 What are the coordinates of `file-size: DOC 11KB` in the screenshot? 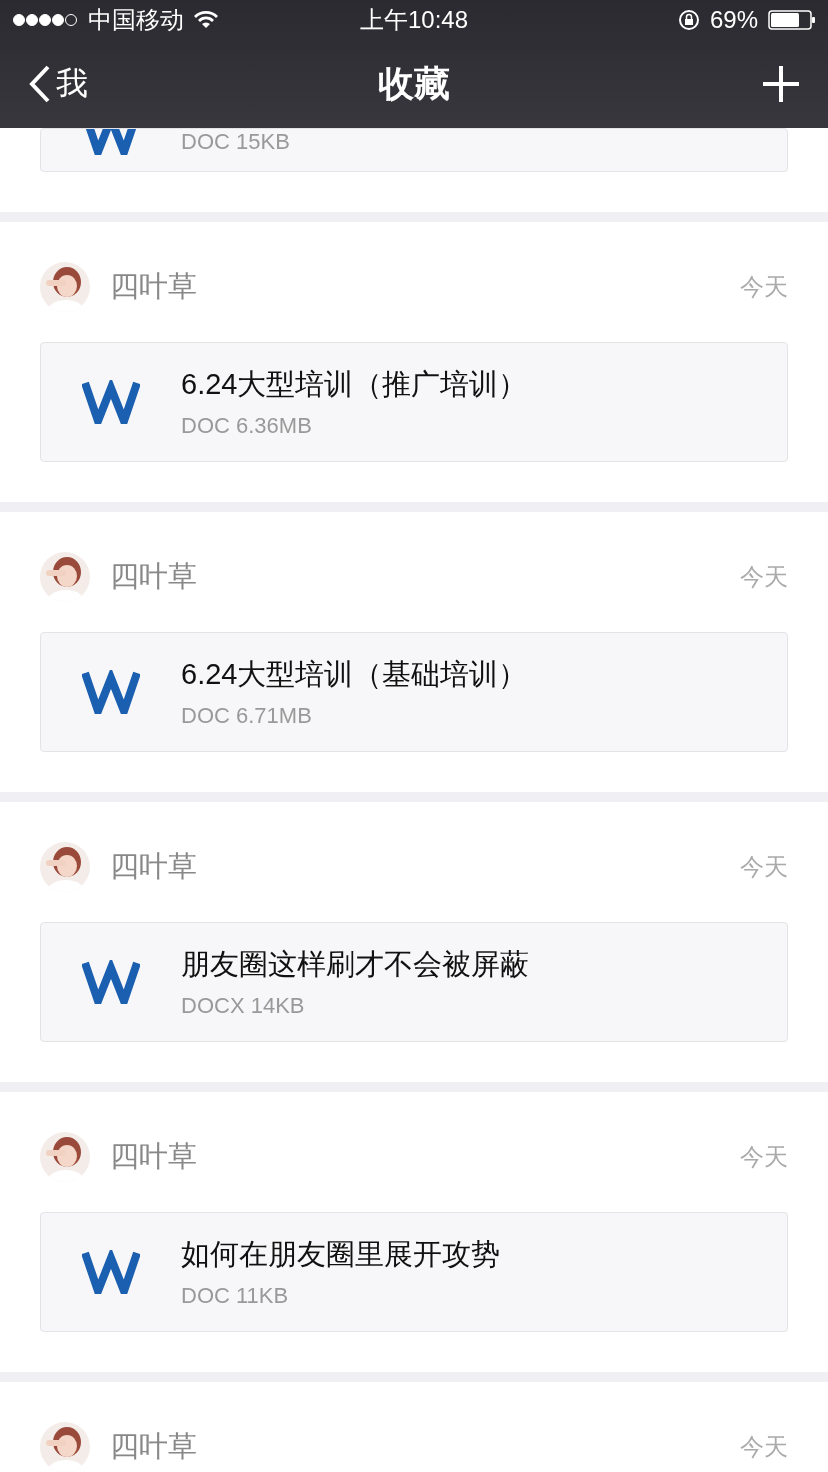 It's located at (235, 1296).